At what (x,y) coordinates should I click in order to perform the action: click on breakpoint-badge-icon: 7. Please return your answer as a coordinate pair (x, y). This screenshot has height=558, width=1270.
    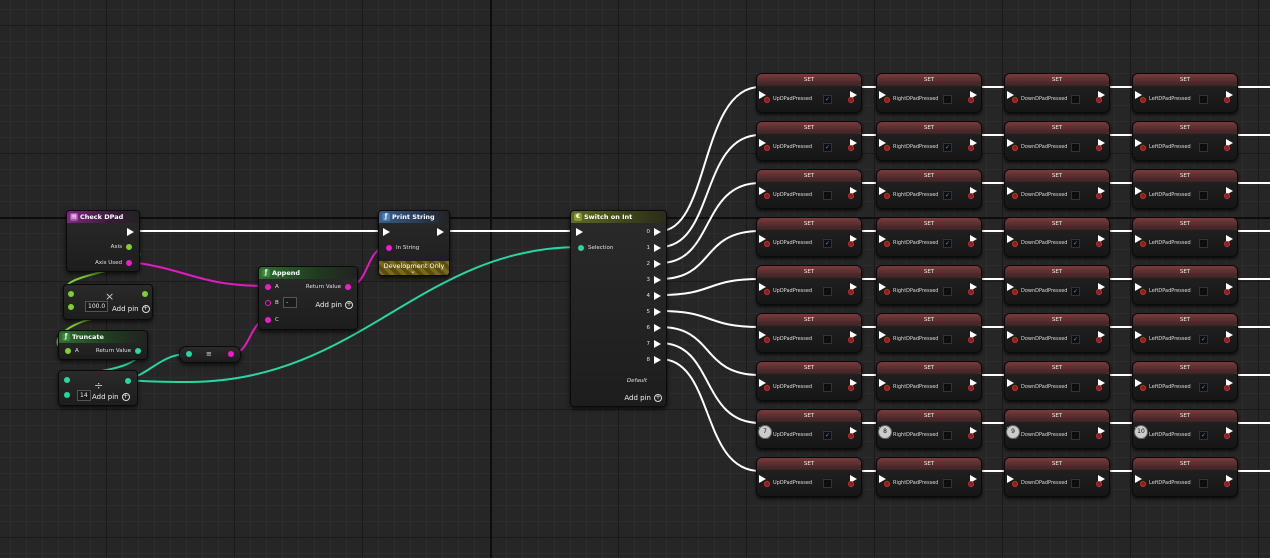
    Looking at the image, I should click on (765, 432).